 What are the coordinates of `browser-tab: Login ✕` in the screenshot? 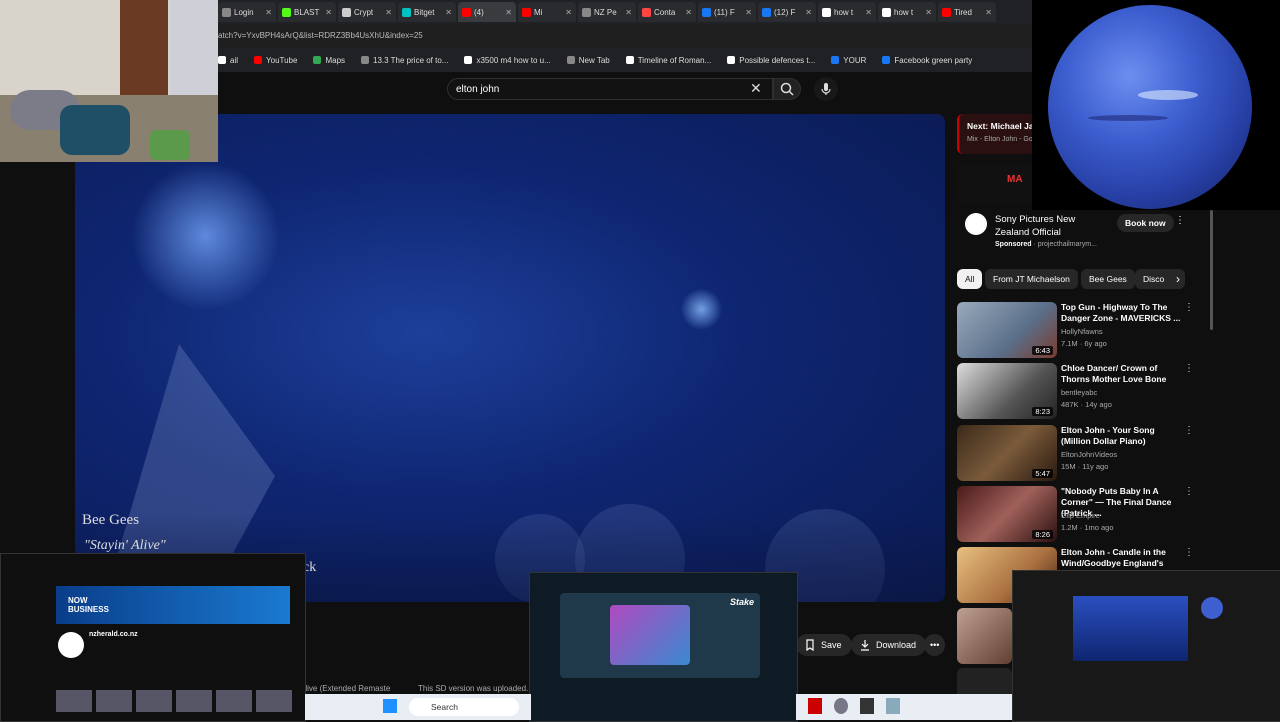 It's located at (247, 12).